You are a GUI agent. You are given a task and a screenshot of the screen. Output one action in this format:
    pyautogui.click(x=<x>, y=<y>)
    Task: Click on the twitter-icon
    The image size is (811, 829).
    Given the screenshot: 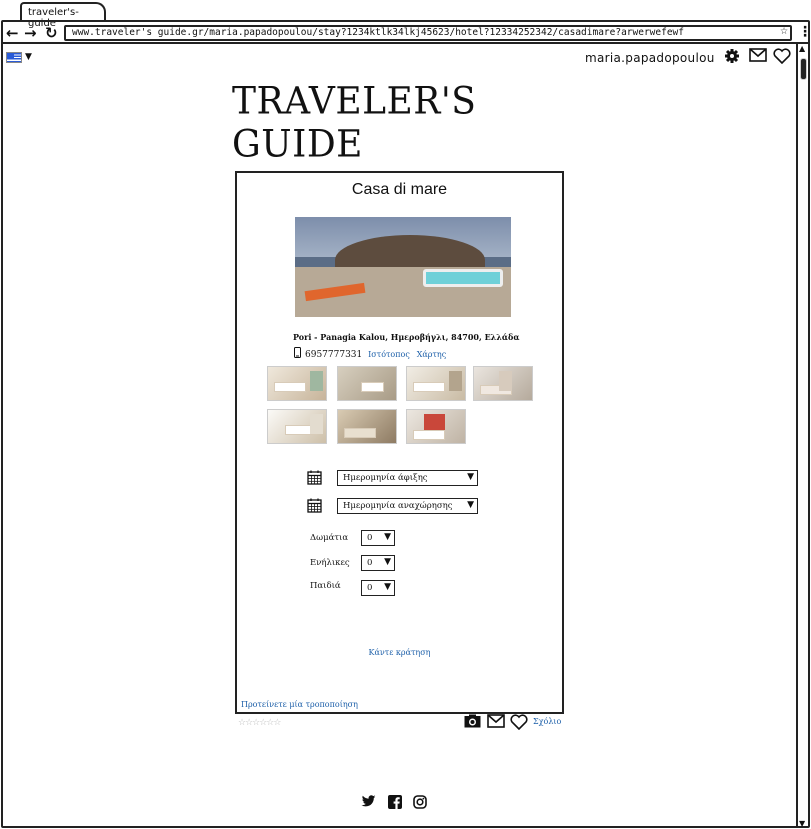 What is the action you would take?
    pyautogui.click(x=368, y=803)
    